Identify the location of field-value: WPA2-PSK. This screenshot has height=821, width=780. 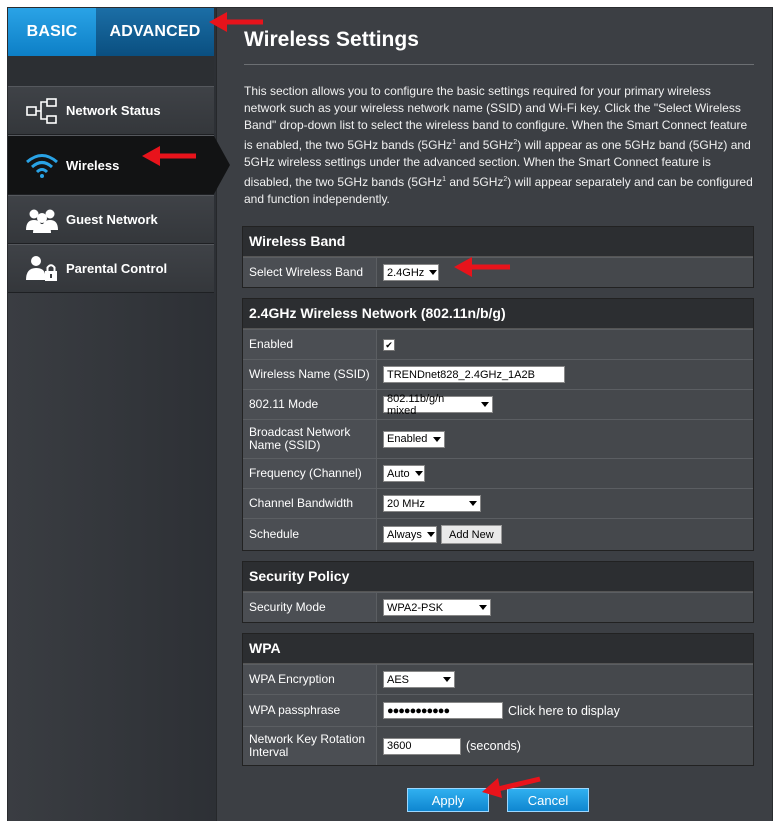
(565, 607).